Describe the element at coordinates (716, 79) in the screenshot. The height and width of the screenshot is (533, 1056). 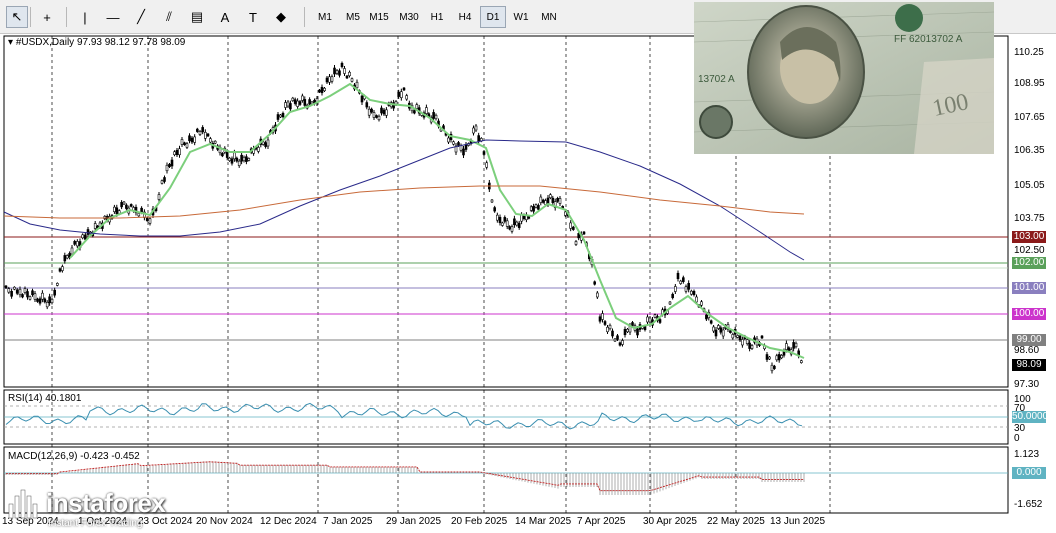
I see `svg-text: 13702 A` at that location.